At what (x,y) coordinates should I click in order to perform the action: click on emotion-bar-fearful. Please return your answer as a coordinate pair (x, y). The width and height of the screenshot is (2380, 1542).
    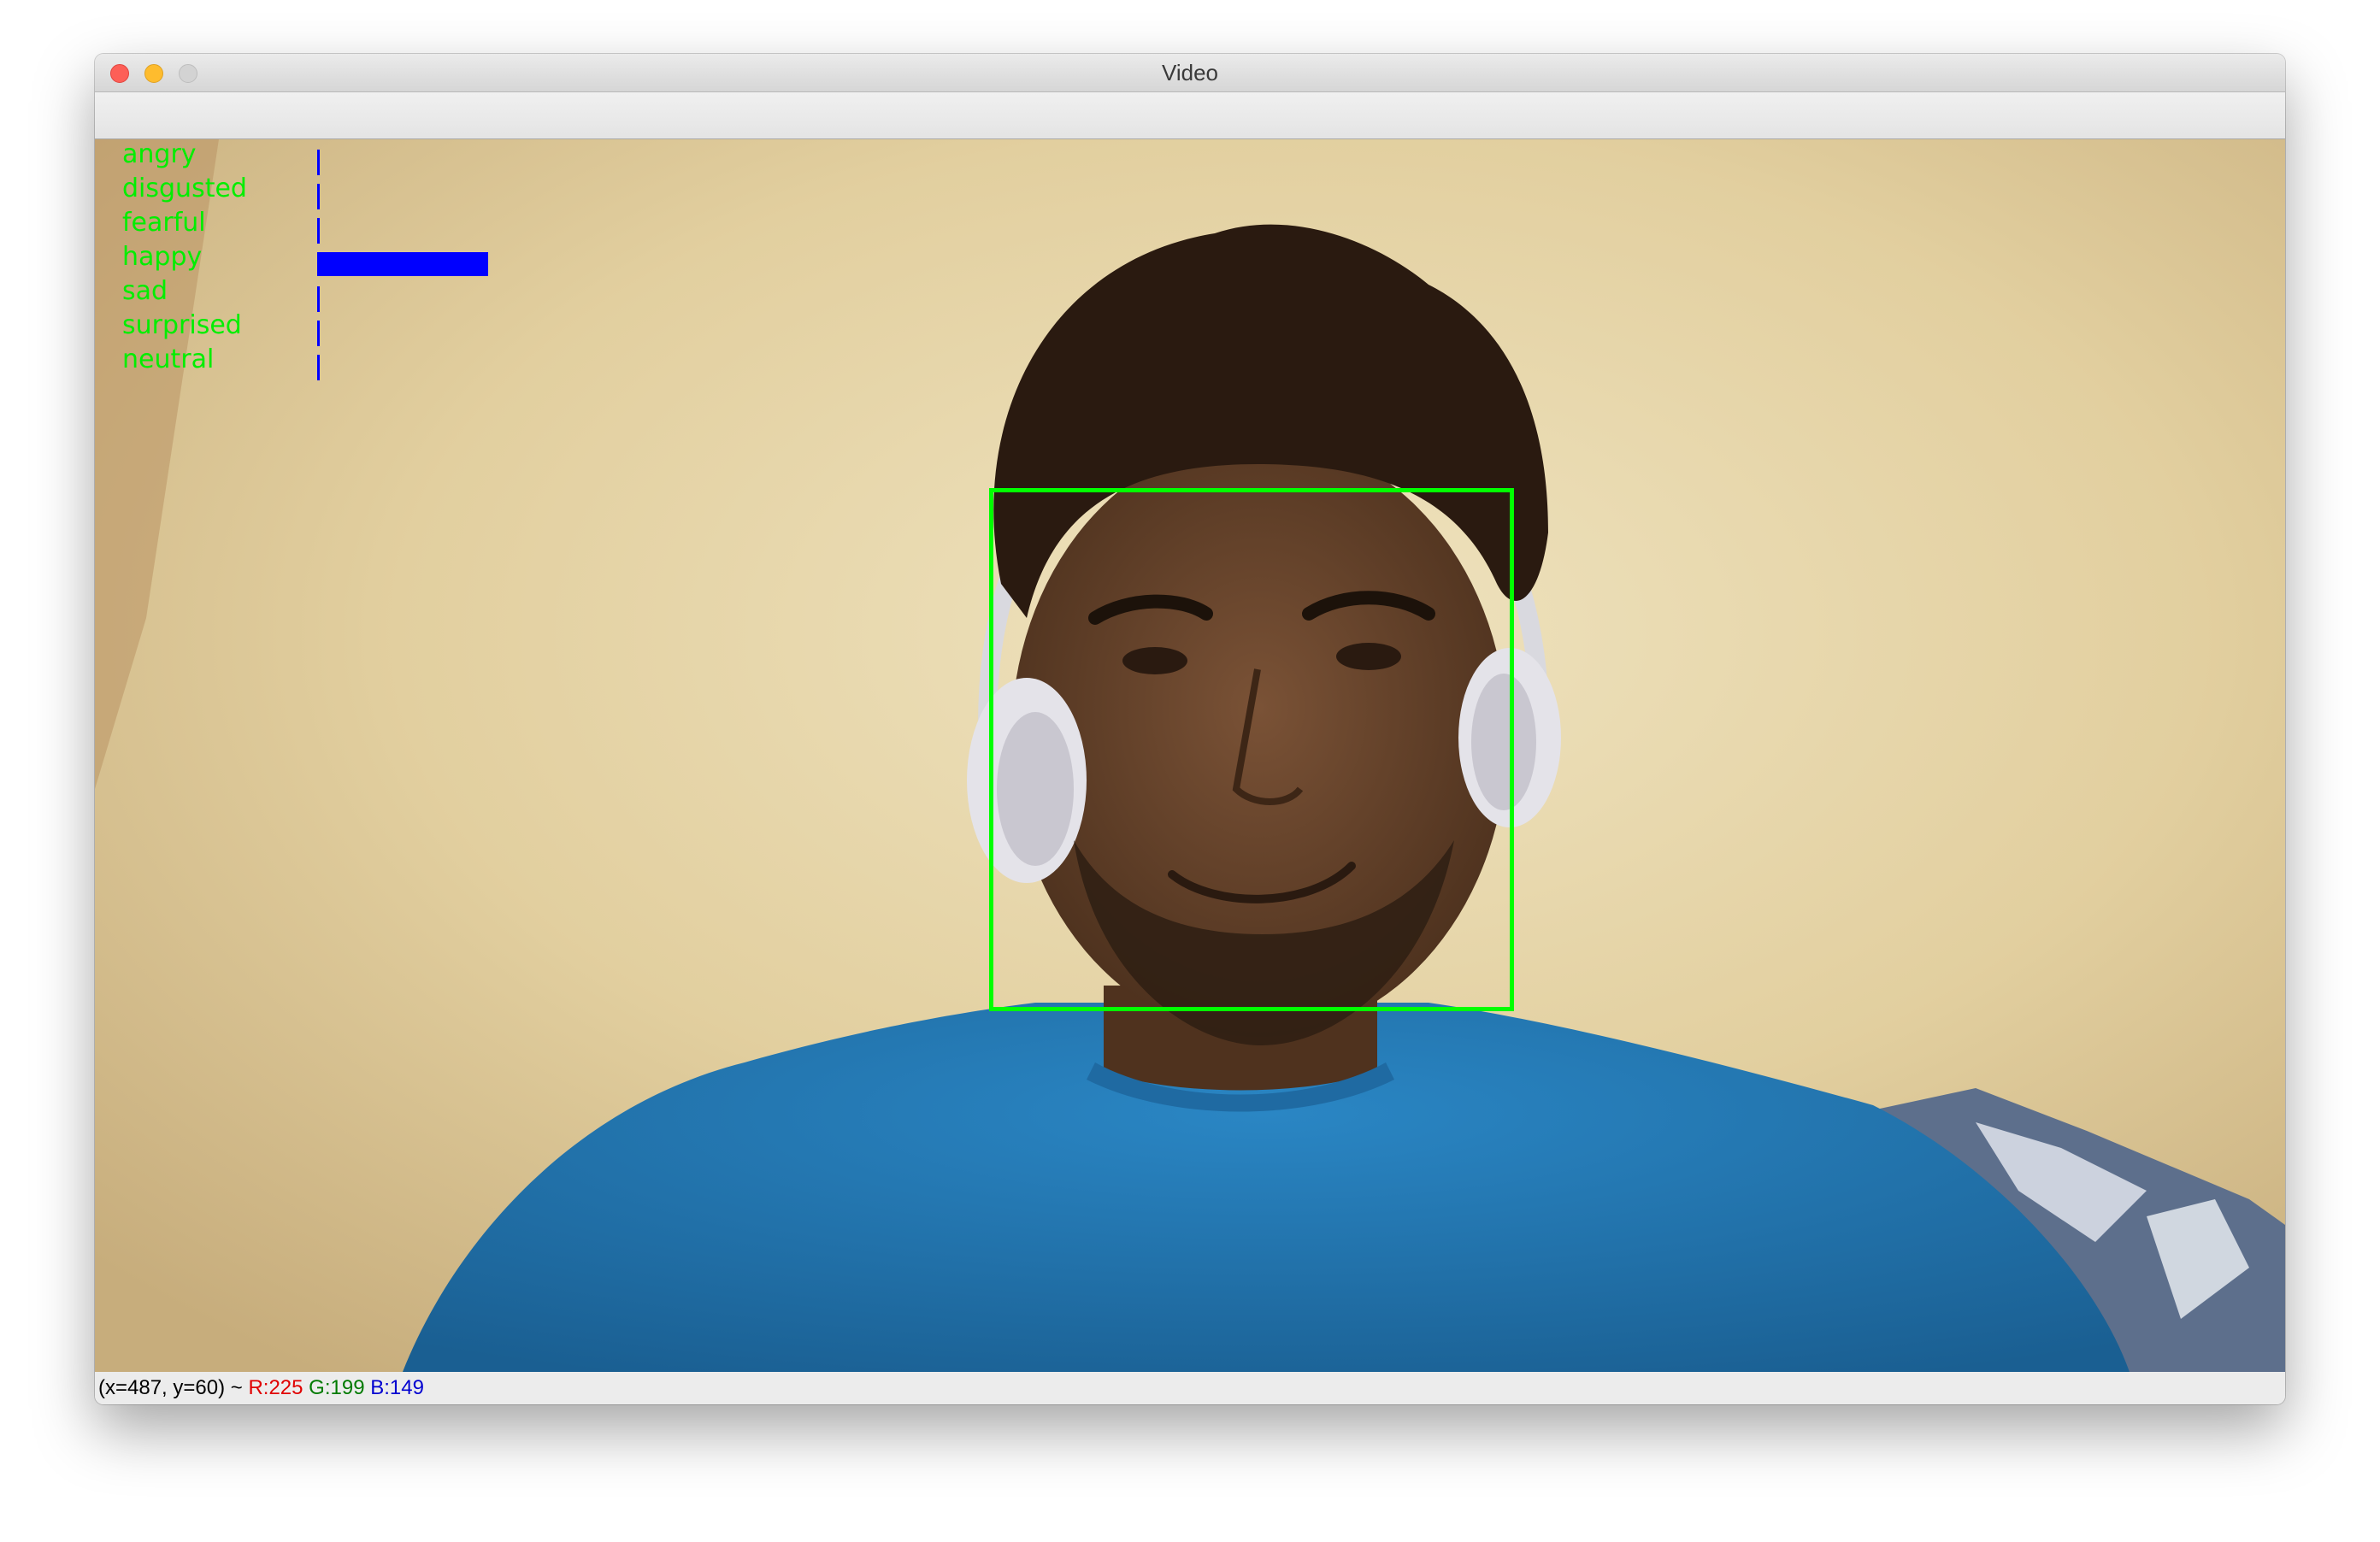
    Looking at the image, I should click on (318, 231).